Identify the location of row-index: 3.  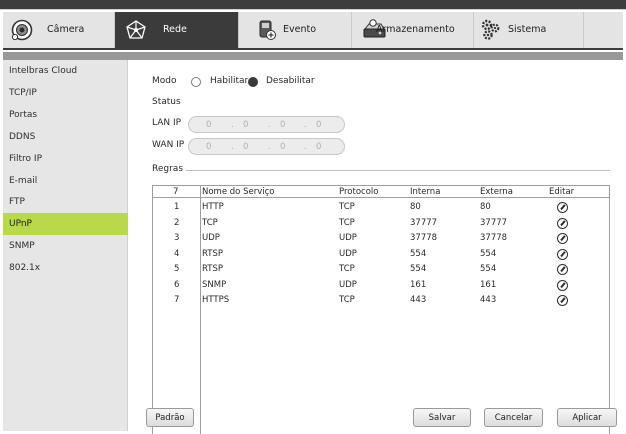
(177, 238).